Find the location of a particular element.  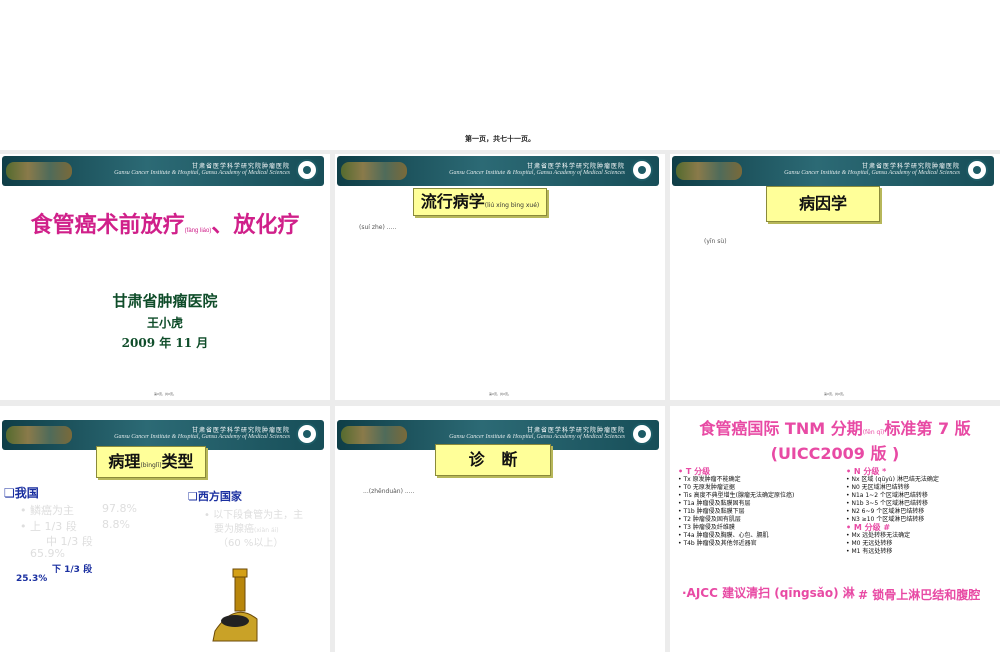

page-count-label: 第一页，共七十一页。 is located at coordinates (500, 139).